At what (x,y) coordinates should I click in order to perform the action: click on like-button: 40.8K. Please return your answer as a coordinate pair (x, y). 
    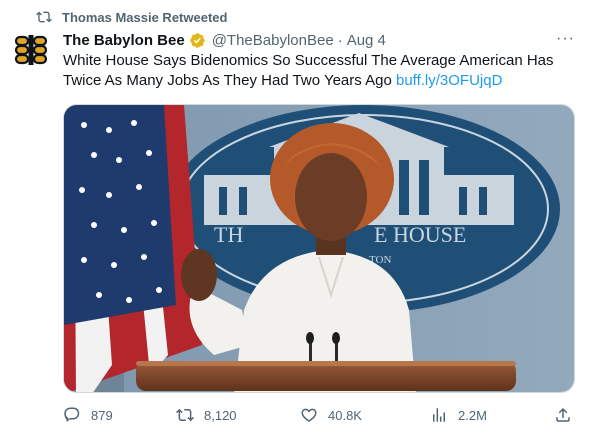
    Looking at the image, I should click on (331, 415).